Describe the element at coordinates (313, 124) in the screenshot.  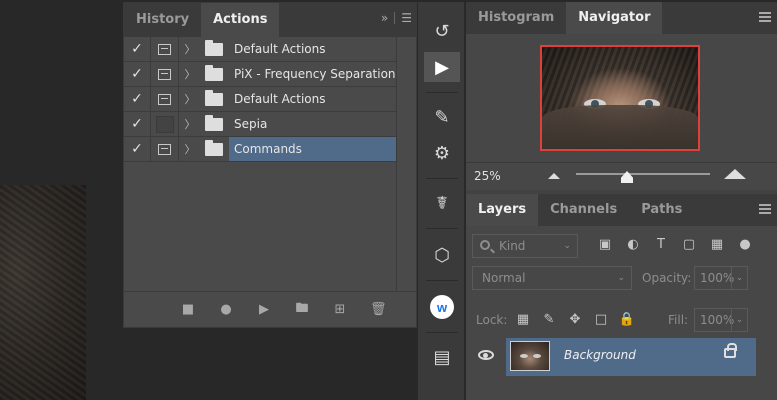
I see `action-set-label: Sepia` at that location.